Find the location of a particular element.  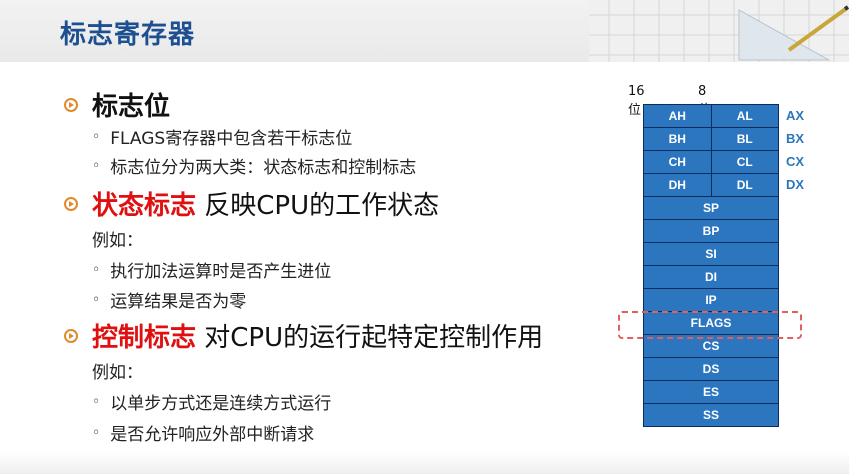

register-pair-label: CX is located at coordinates (795, 161).